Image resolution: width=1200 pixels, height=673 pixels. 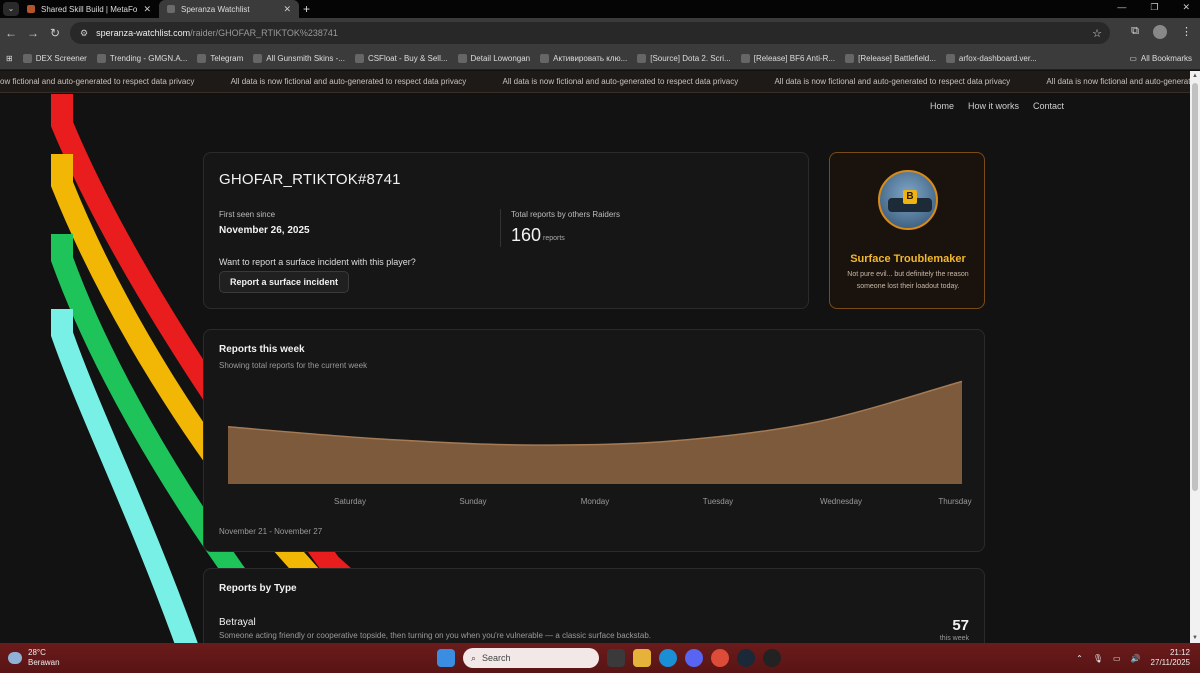 I want to click on steam-icon, so click(x=746, y=658).